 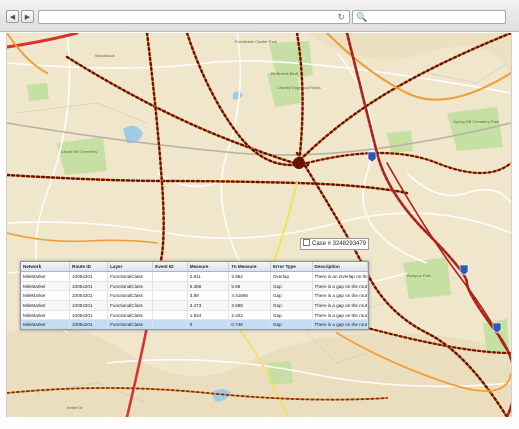 What do you see at coordinates (249, 305) in the screenshot?
I see `table-cell: 3.688` at bounding box center [249, 305].